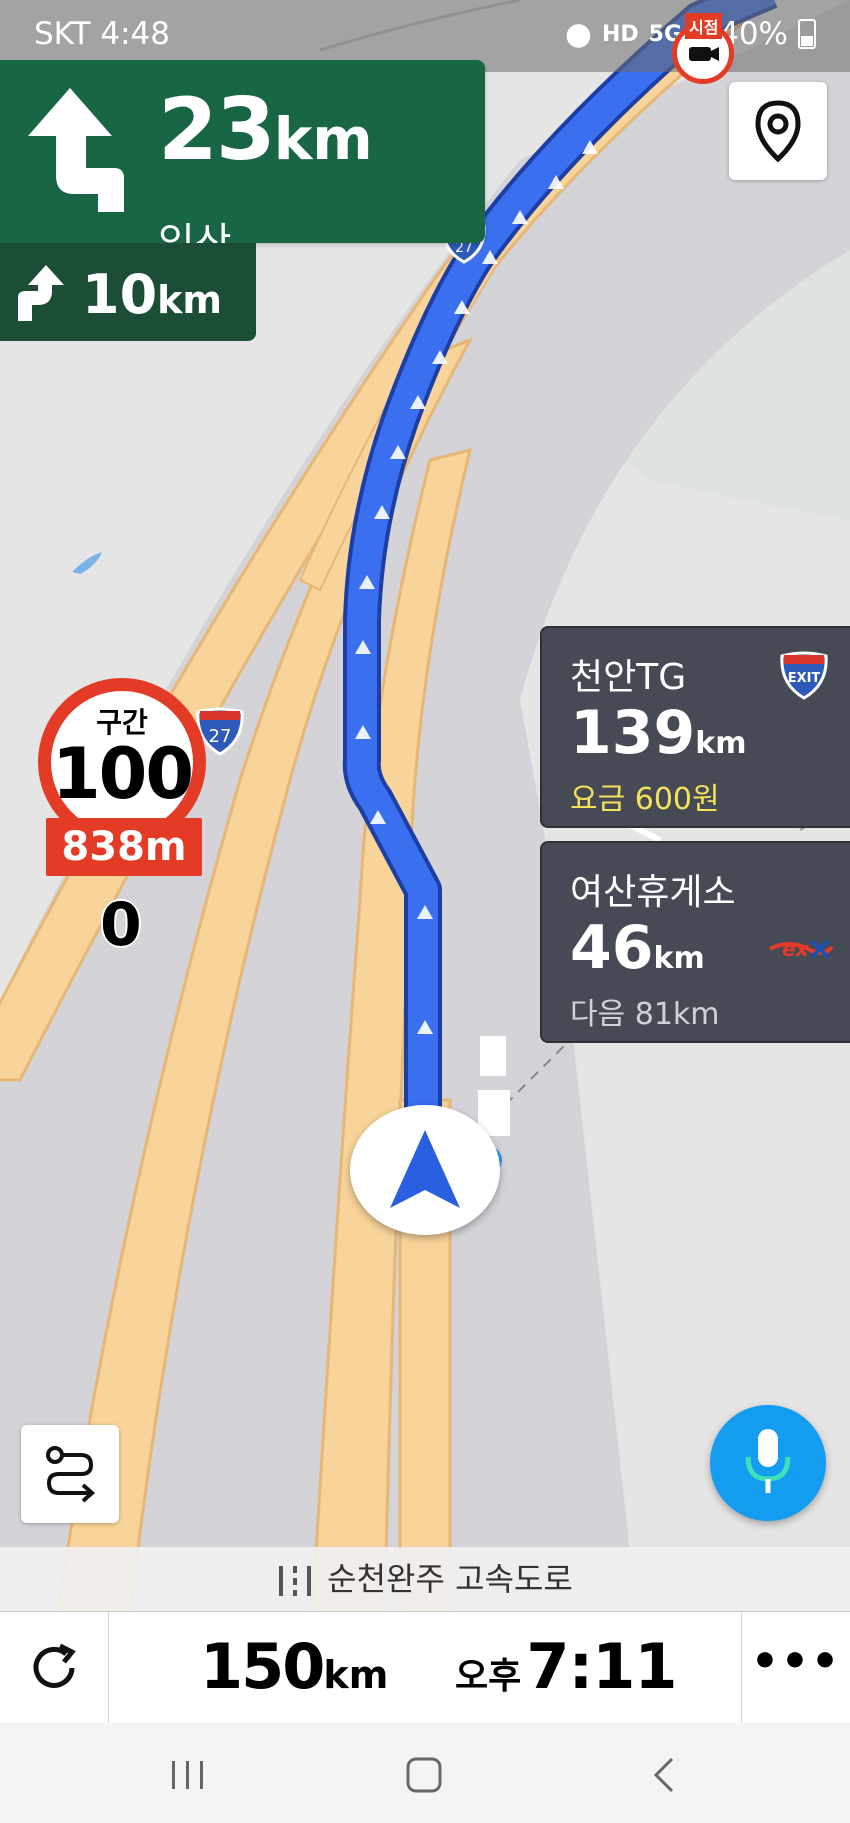 The height and width of the screenshot is (1823, 850). Describe the element at coordinates (645, 1014) in the screenshot. I see `next-rest-area: 다음 81km` at that location.